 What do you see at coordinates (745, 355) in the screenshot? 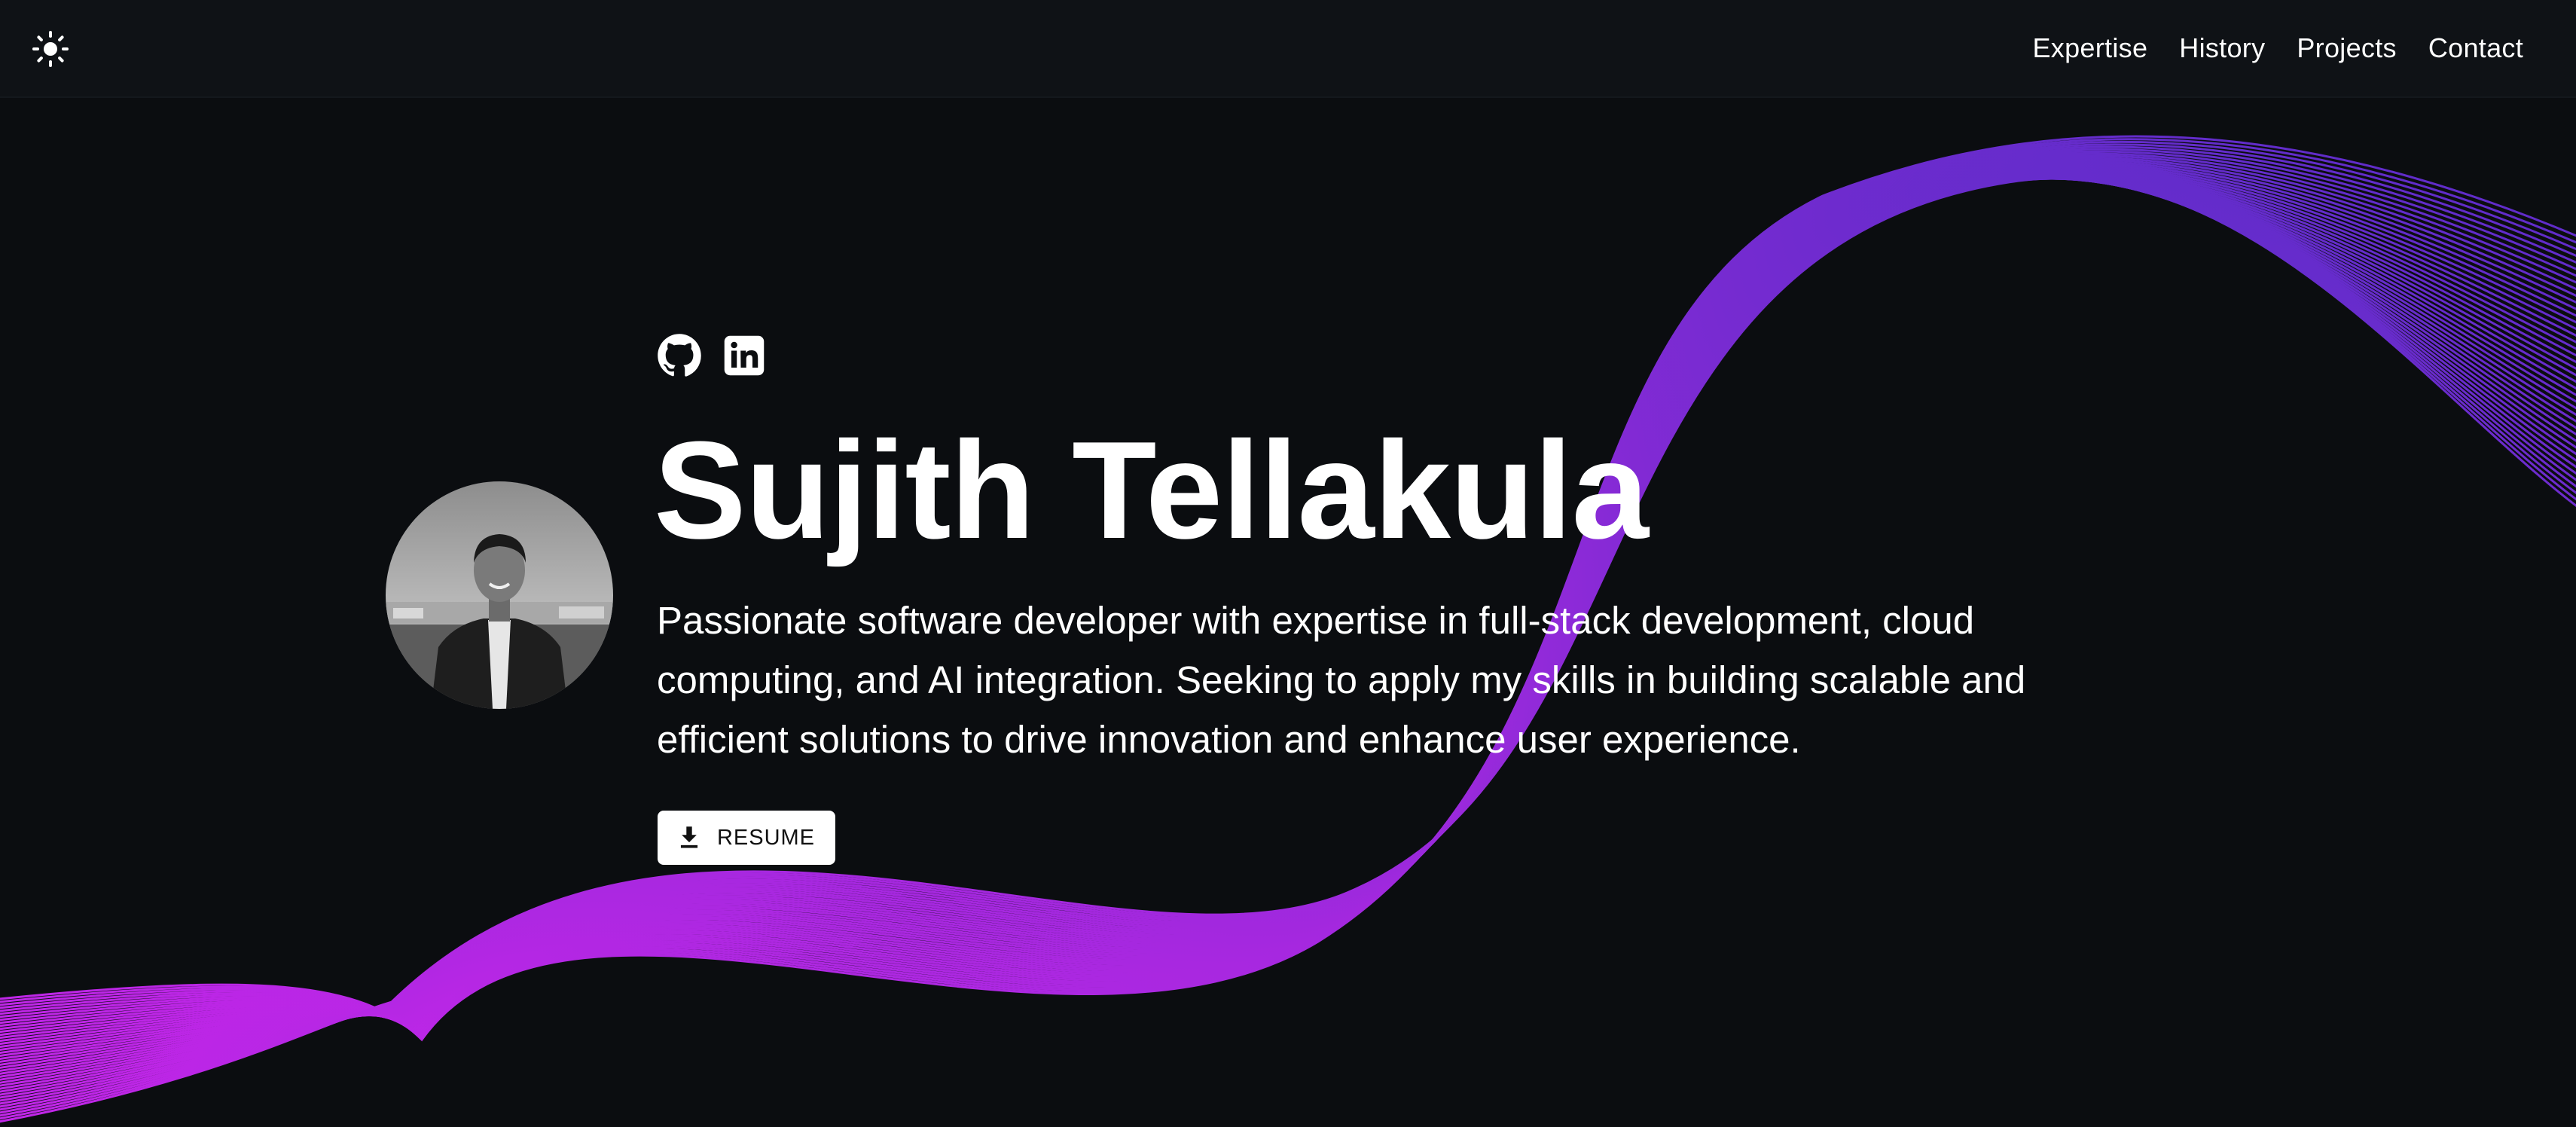
I see `linkedin-icon` at bounding box center [745, 355].